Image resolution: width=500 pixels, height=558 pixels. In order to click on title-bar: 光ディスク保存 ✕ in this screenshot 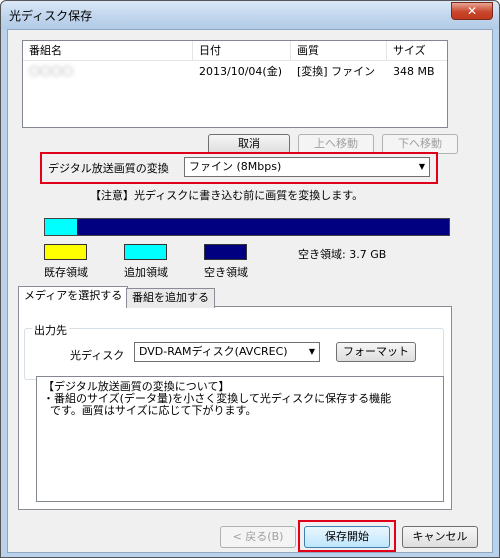, I will do `click(250, 15)`.